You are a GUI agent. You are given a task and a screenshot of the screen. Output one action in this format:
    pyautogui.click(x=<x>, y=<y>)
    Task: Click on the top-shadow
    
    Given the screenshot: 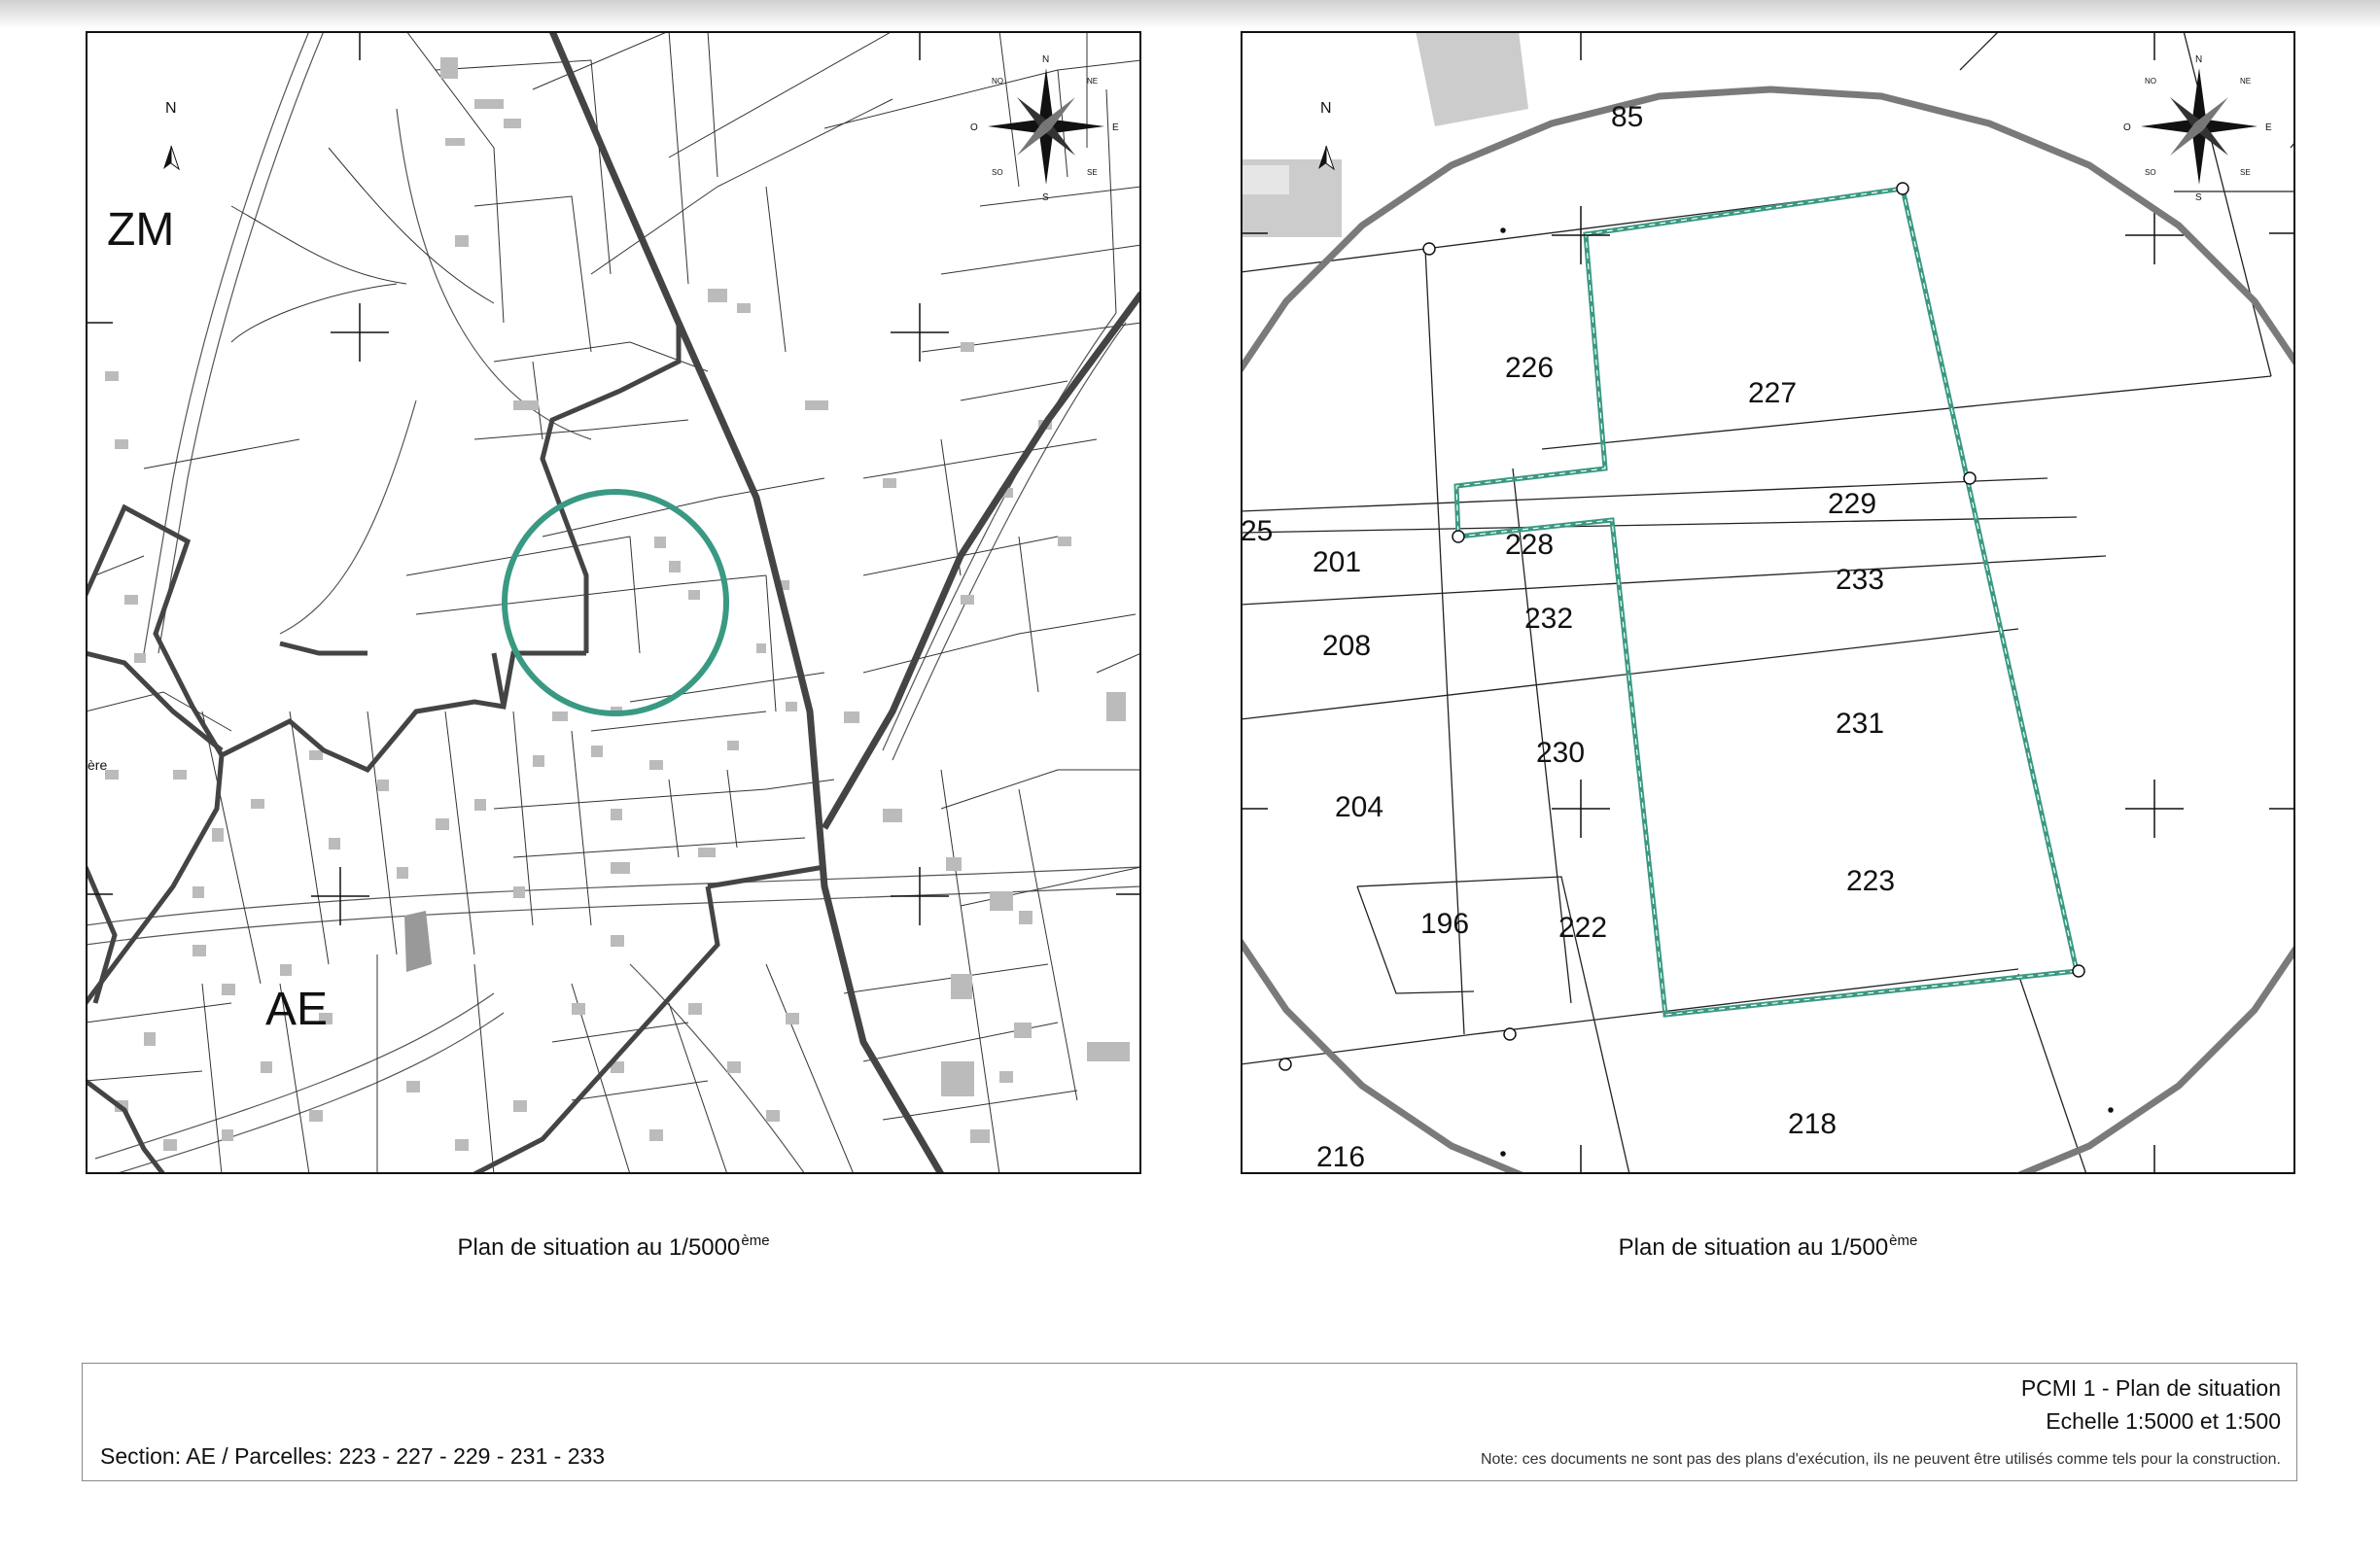 What is the action you would take?
    pyautogui.click(x=1190, y=14)
    